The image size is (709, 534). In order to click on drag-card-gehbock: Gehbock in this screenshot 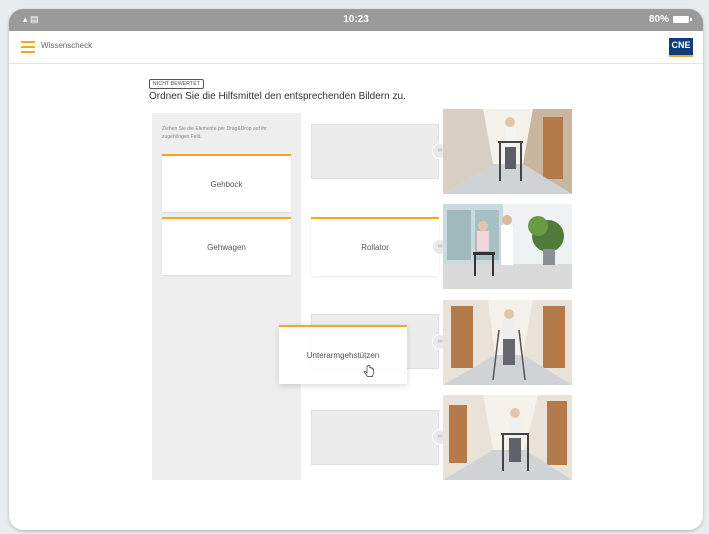, I will do `click(226, 183)`.